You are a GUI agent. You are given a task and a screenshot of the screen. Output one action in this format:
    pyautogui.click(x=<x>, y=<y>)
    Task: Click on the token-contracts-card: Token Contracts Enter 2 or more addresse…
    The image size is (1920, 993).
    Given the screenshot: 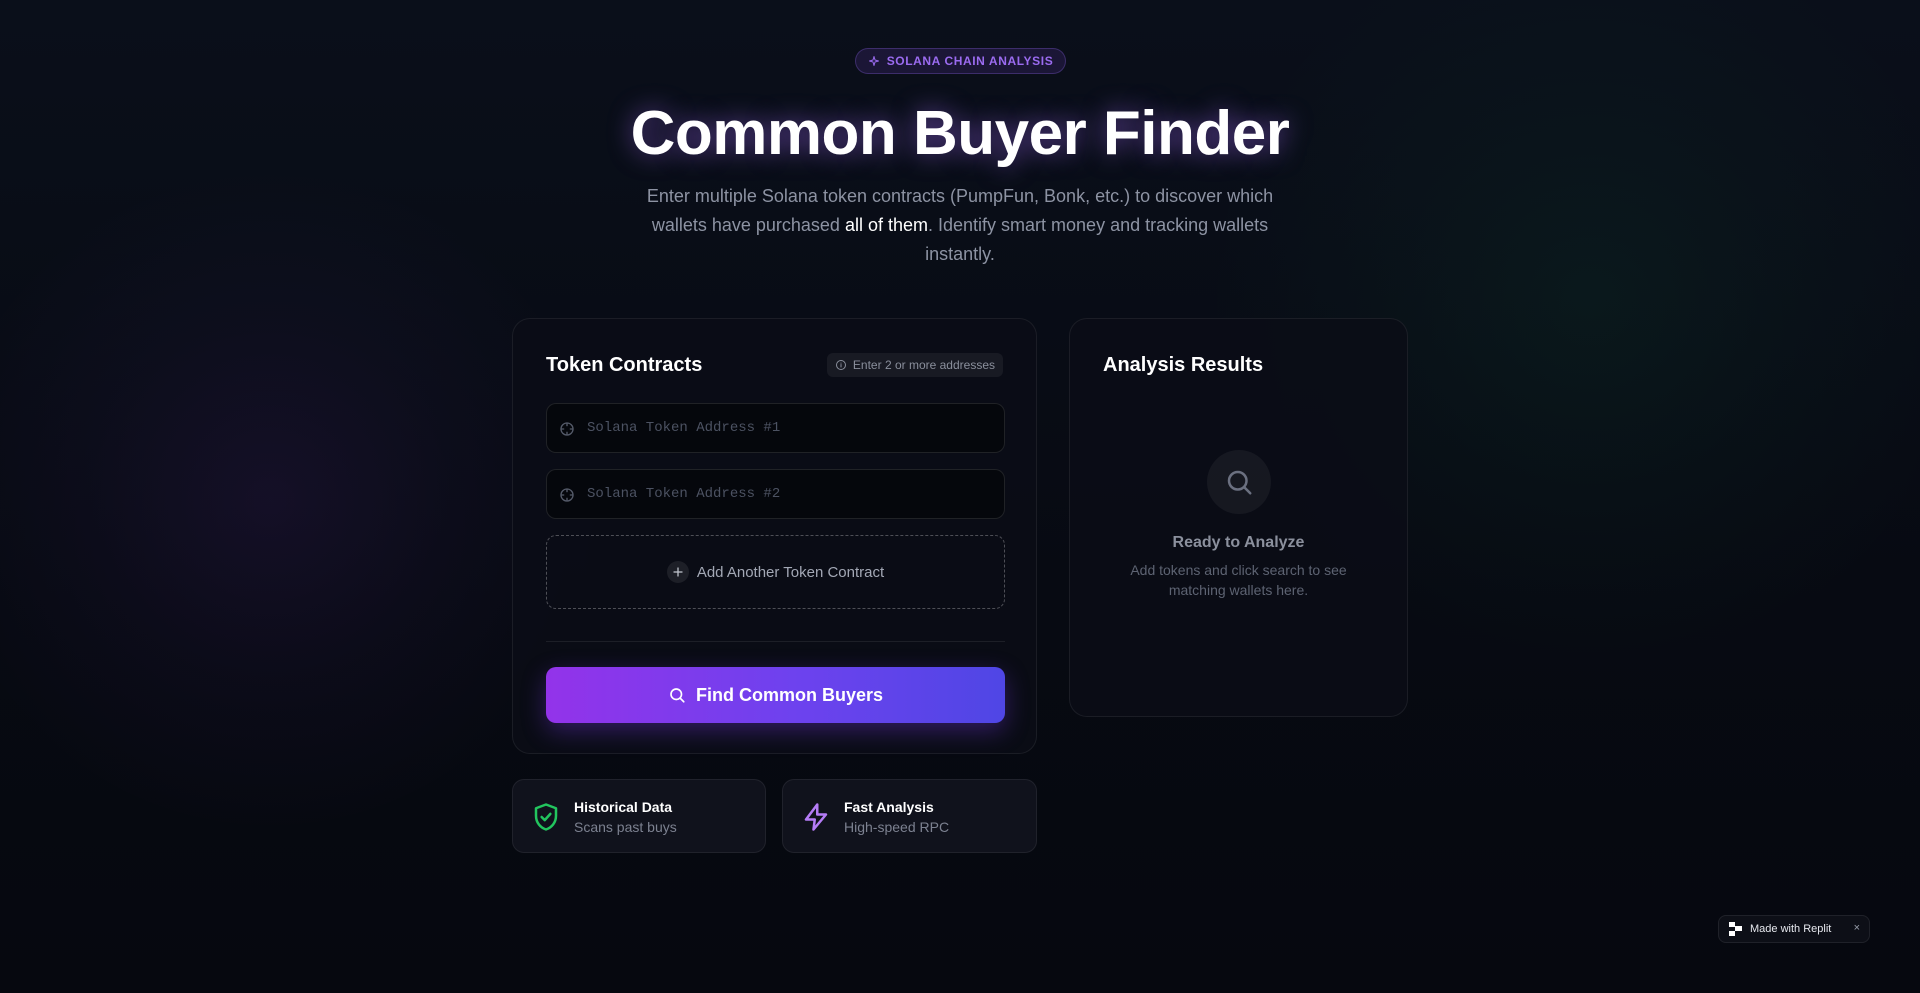 What is the action you would take?
    pyautogui.click(x=774, y=536)
    